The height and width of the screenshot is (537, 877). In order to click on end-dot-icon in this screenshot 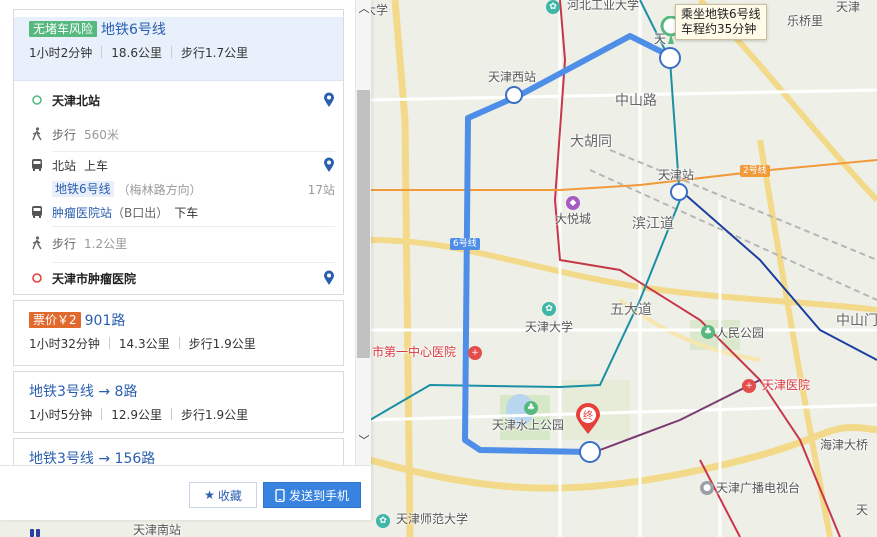, I will do `click(37, 278)`.